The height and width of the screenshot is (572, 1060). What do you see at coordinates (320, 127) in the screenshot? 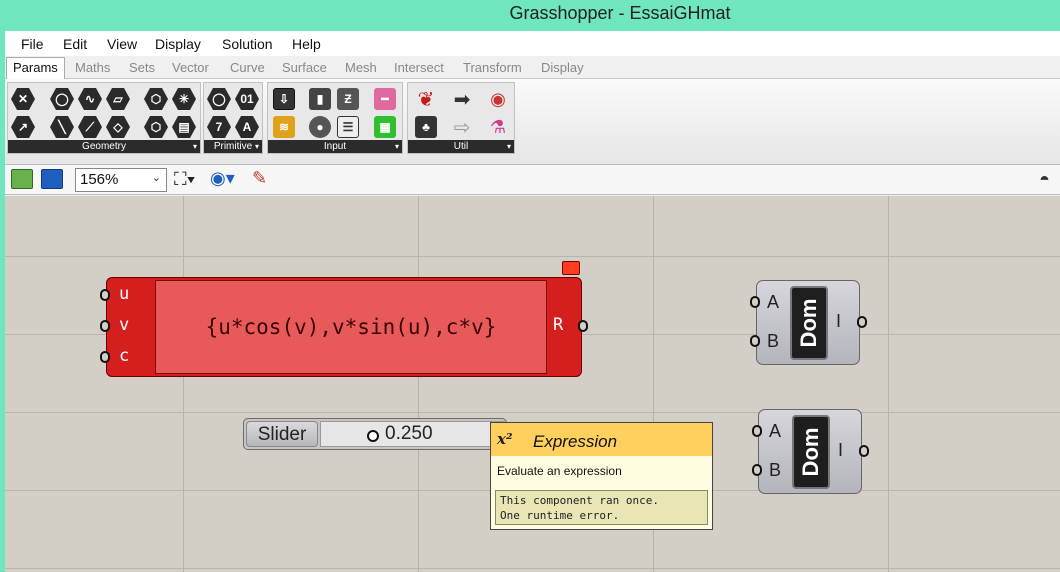
I see `color-picker-icon: ●` at bounding box center [320, 127].